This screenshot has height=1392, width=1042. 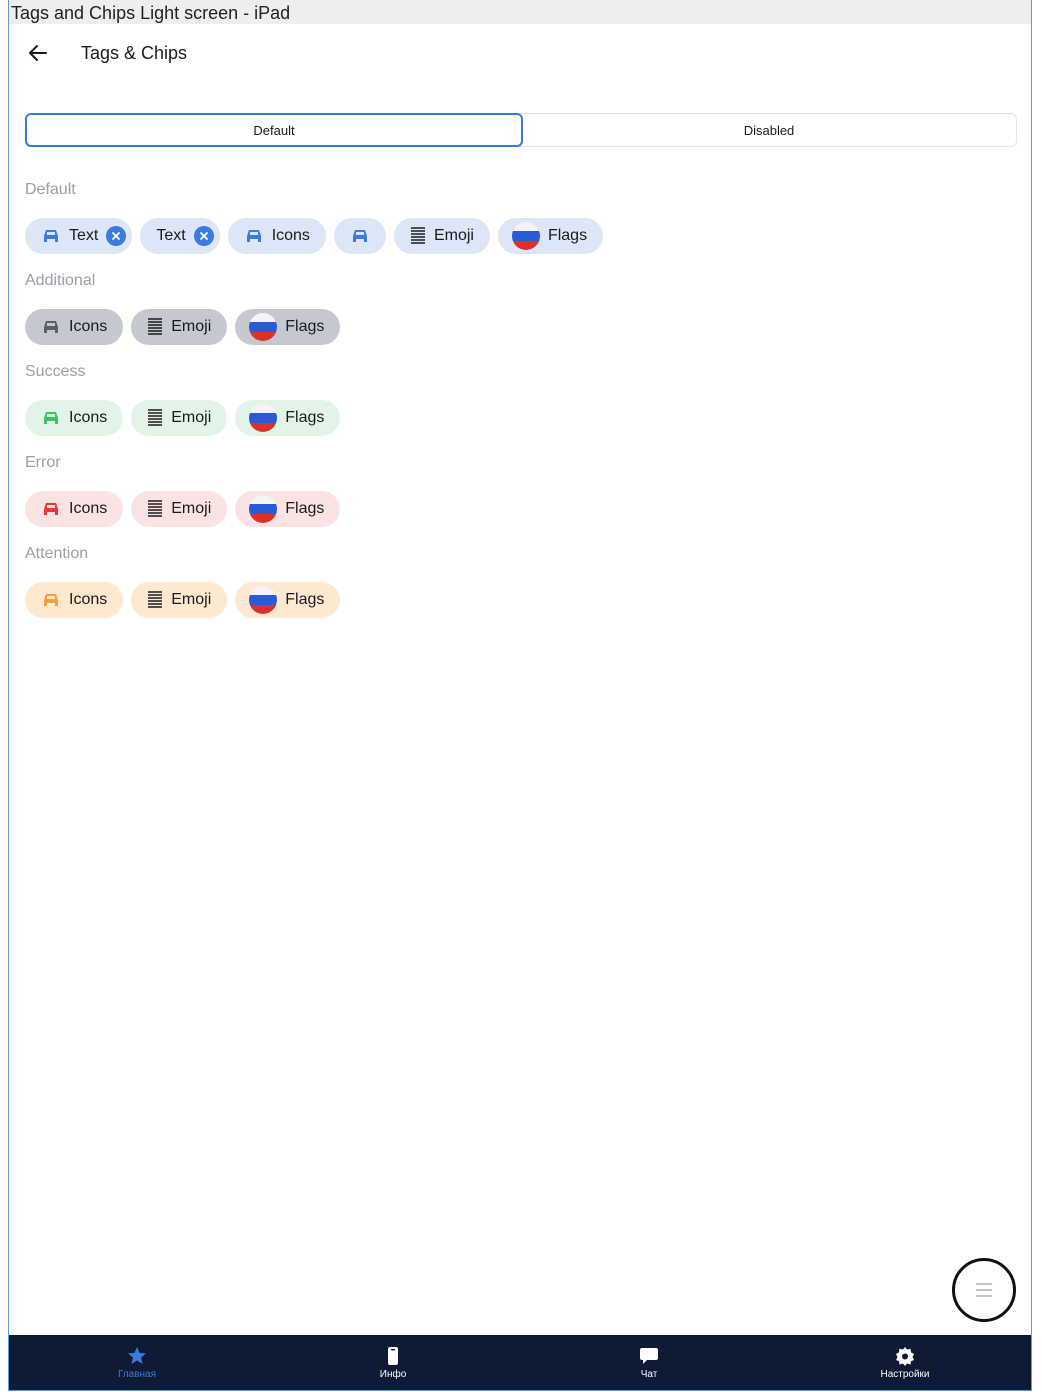 What do you see at coordinates (520, 12) in the screenshot?
I see `window-title: Tags and Chips Light screen - iPad` at bounding box center [520, 12].